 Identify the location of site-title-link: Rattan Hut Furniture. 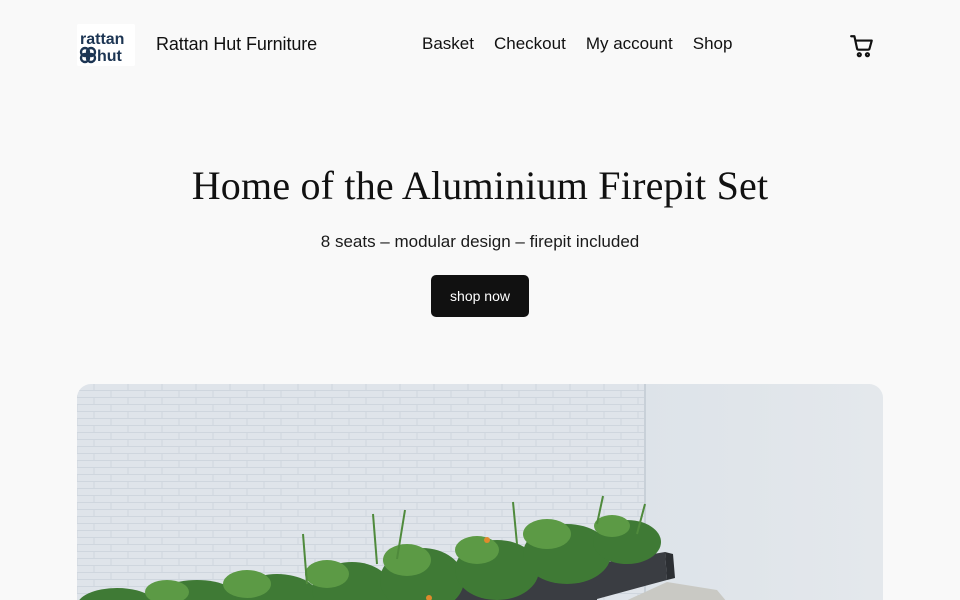
(236, 44).